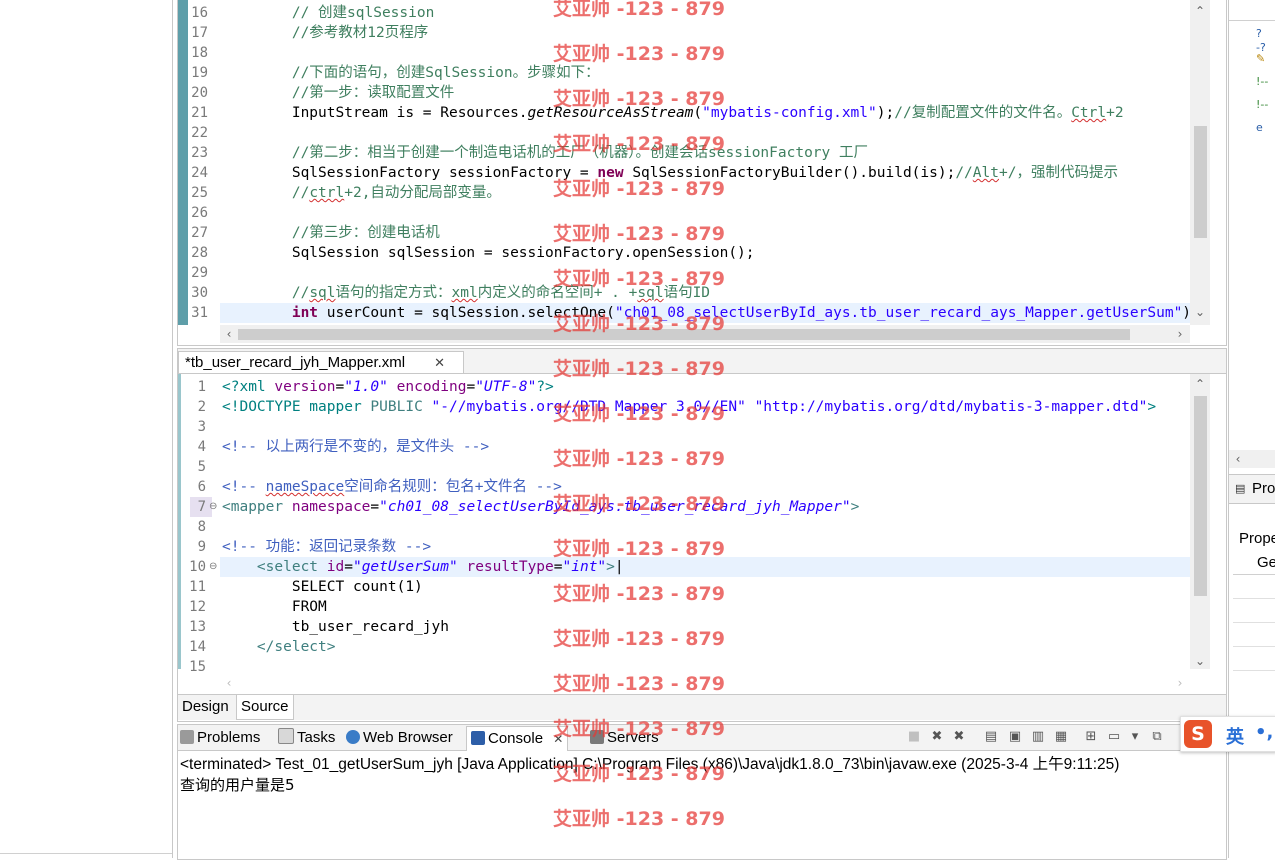 The height and width of the screenshot is (860, 1275). I want to click on code-line: //第一步：读取配置文件, so click(706, 93).